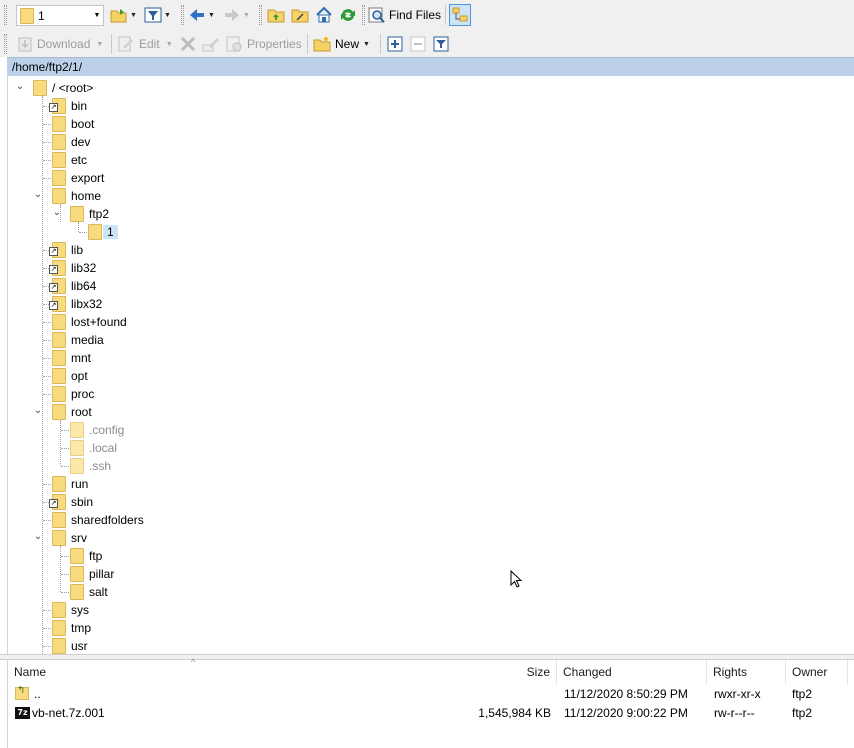 The width and height of the screenshot is (854, 748). I want to click on tree-item-root-dir: root, so click(72, 412).